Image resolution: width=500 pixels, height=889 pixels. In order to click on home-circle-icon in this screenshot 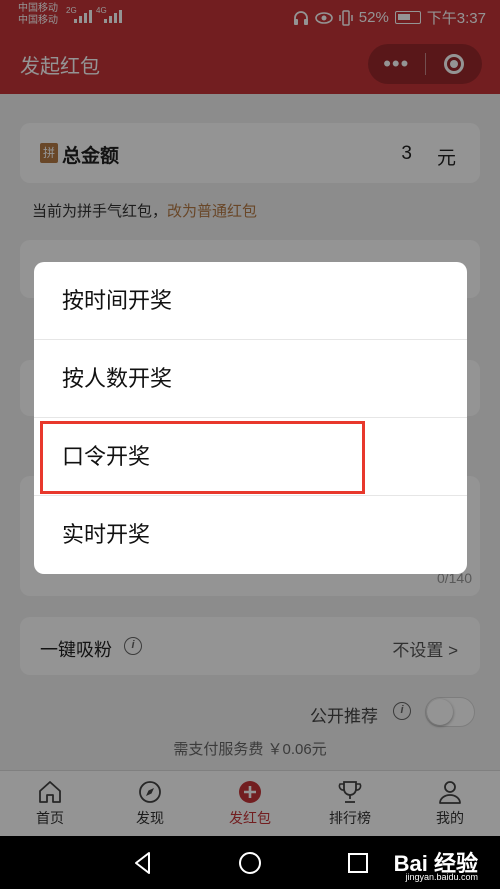, I will do `click(250, 863)`.